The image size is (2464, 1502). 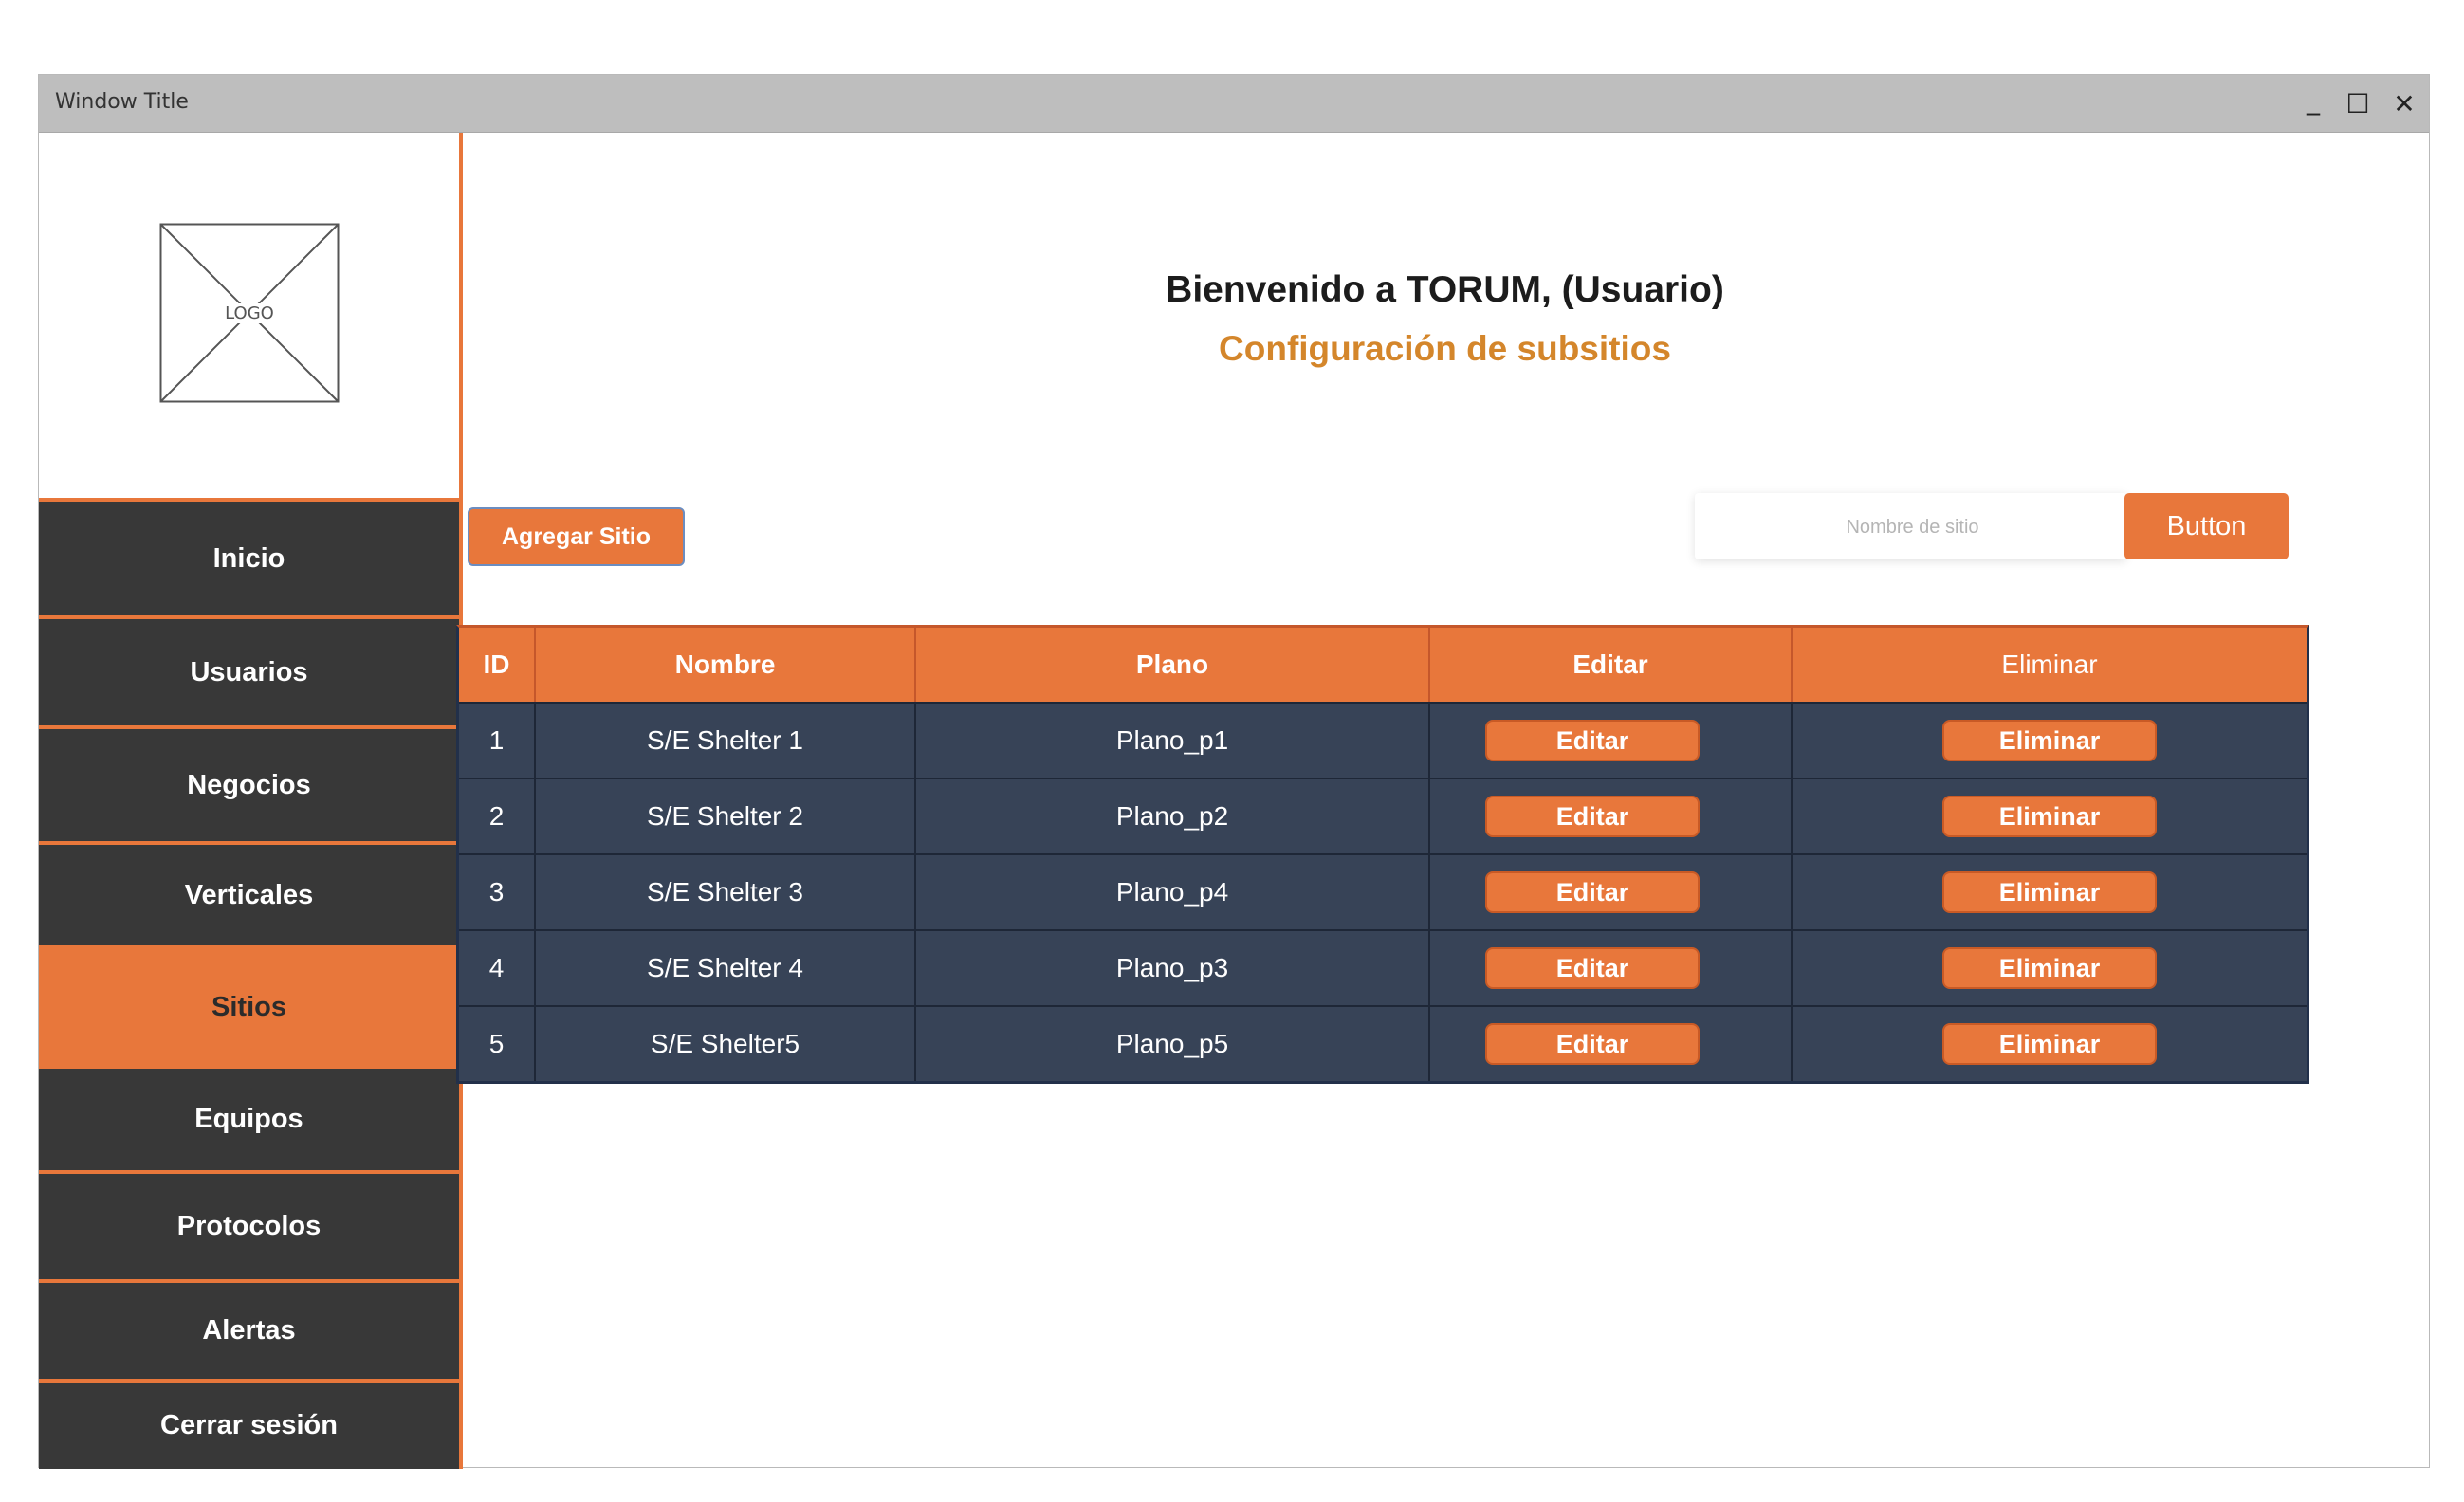 I want to click on table-row: 1 S/E Shelter 1 Plano_p1 Editar Eliminar, so click(x=1383, y=740).